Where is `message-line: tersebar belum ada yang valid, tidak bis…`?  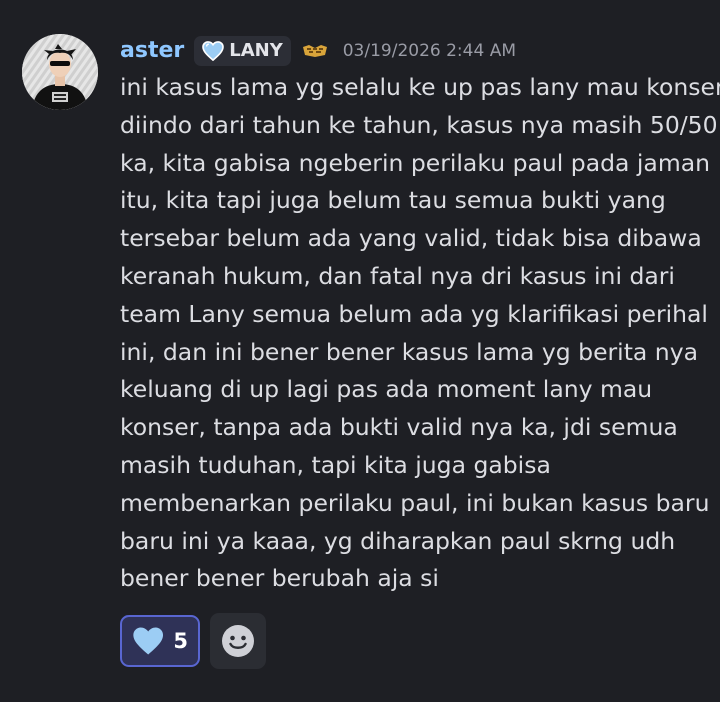
message-line: tersebar belum ada yang valid, tidak bis… is located at coordinates (411, 238).